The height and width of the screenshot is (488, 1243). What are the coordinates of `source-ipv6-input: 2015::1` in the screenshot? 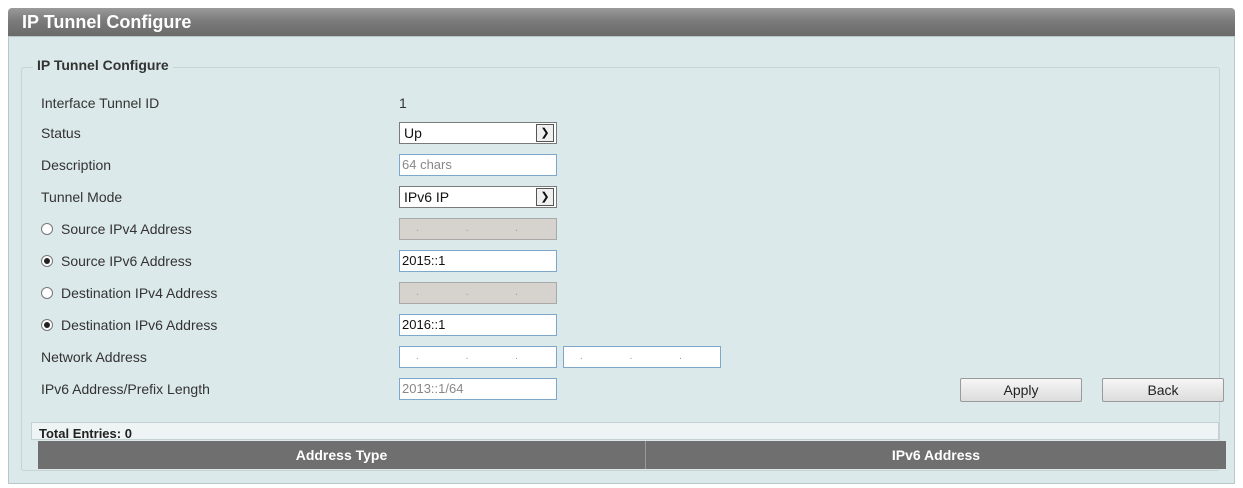 It's located at (478, 261).